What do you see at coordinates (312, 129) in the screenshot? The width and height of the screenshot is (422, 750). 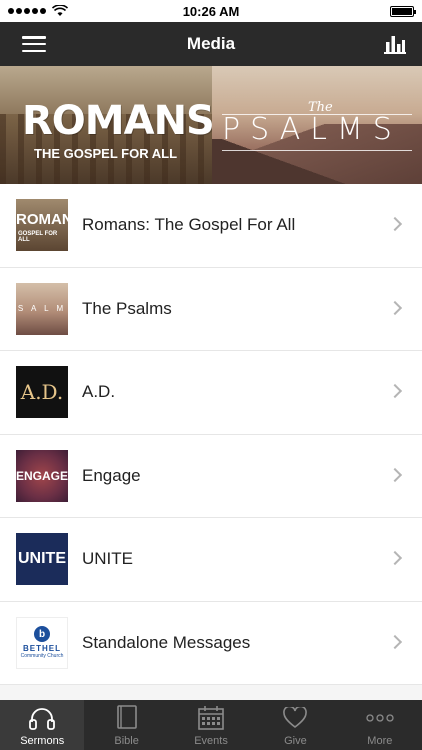 I see `banner-psalms-title: PSALMS` at bounding box center [312, 129].